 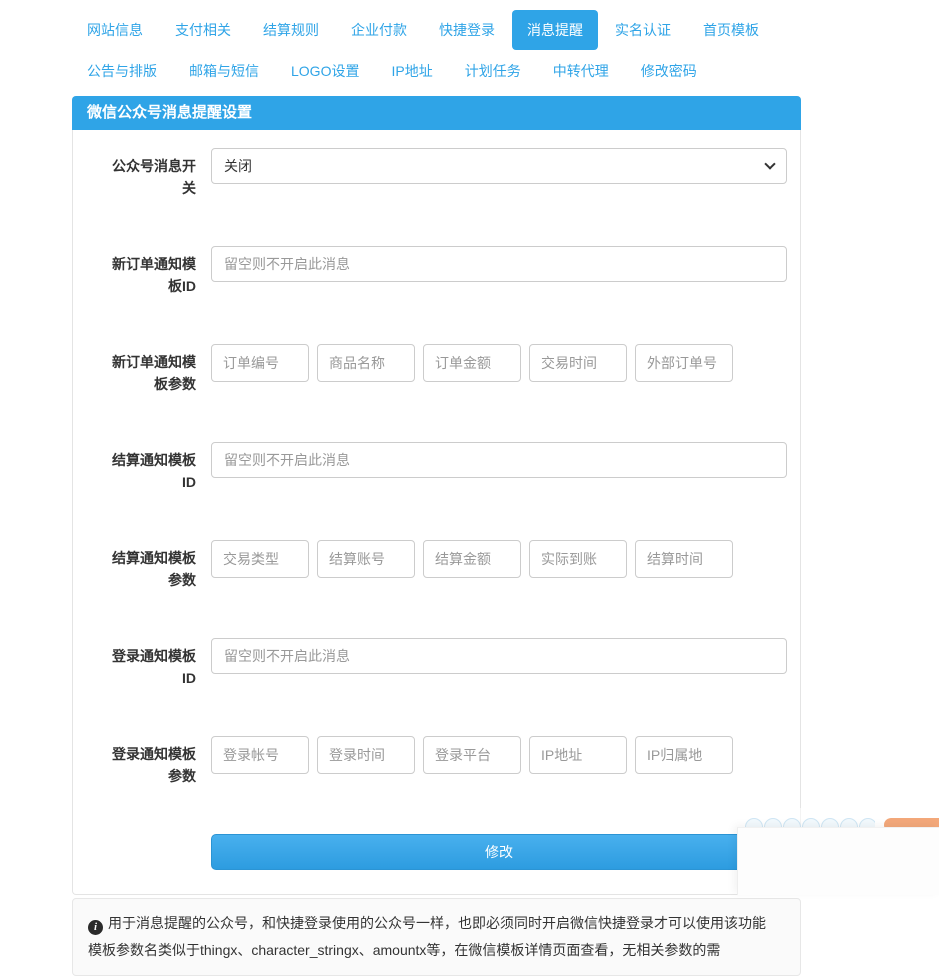 I want to click on nav-tab: 实名认证, so click(x=643, y=30).